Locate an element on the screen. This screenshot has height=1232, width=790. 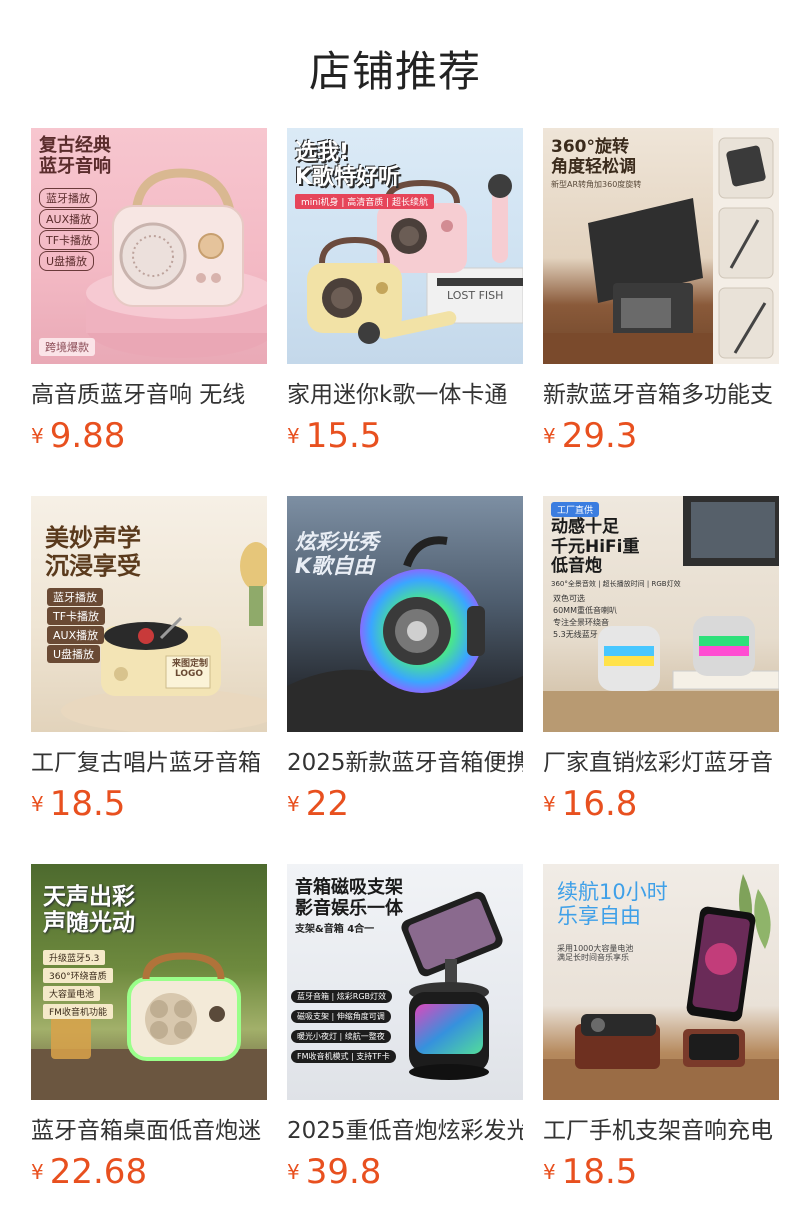
image-bullet: 双色可选 is located at coordinates (569, 598).